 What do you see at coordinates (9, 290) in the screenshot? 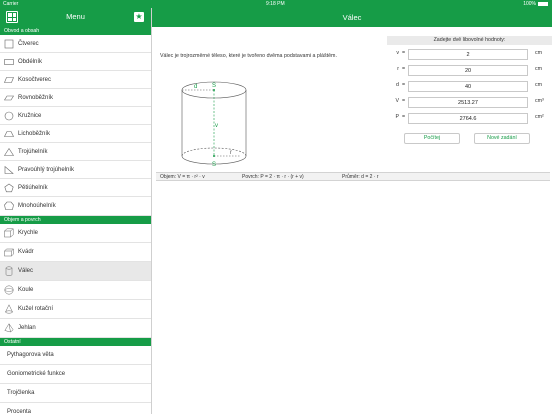
I see `sphere-icon` at bounding box center [9, 290].